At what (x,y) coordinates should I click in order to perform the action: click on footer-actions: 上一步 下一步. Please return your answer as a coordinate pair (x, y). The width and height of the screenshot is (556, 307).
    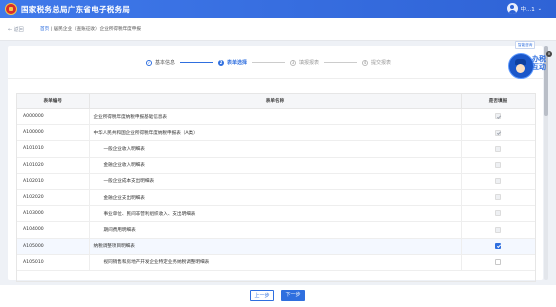
    Looking at the image, I should click on (278, 296).